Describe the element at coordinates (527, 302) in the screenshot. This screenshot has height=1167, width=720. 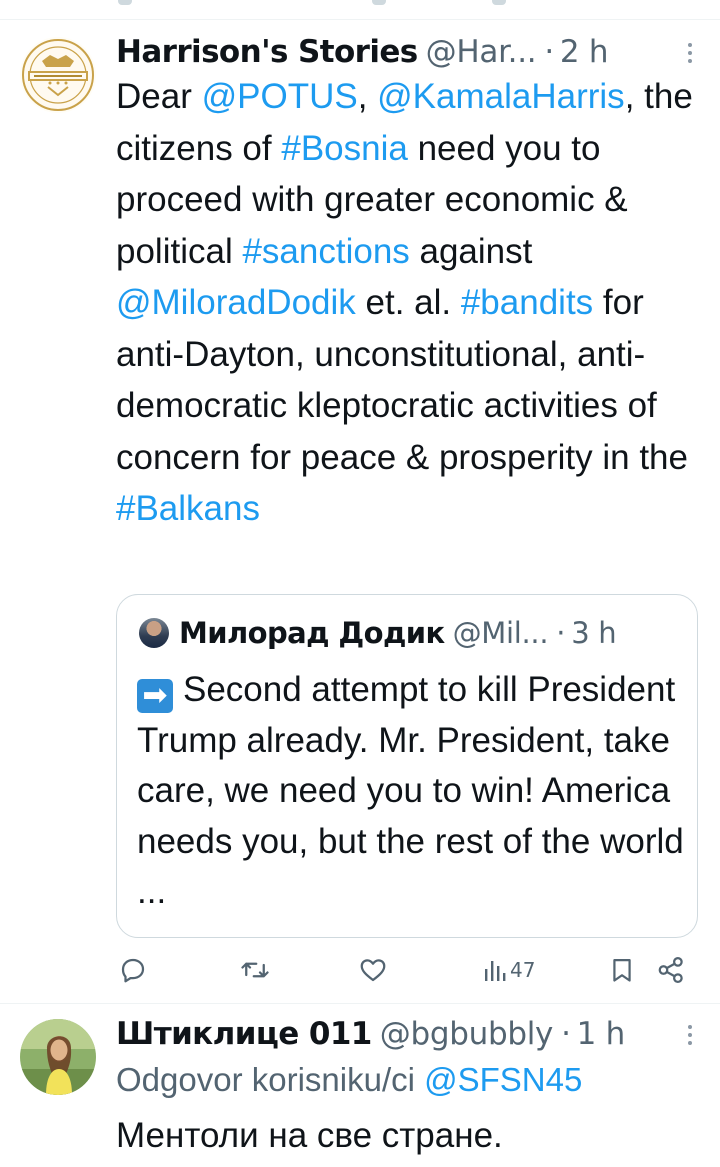
I see `hashtag-link: #bandits` at that location.